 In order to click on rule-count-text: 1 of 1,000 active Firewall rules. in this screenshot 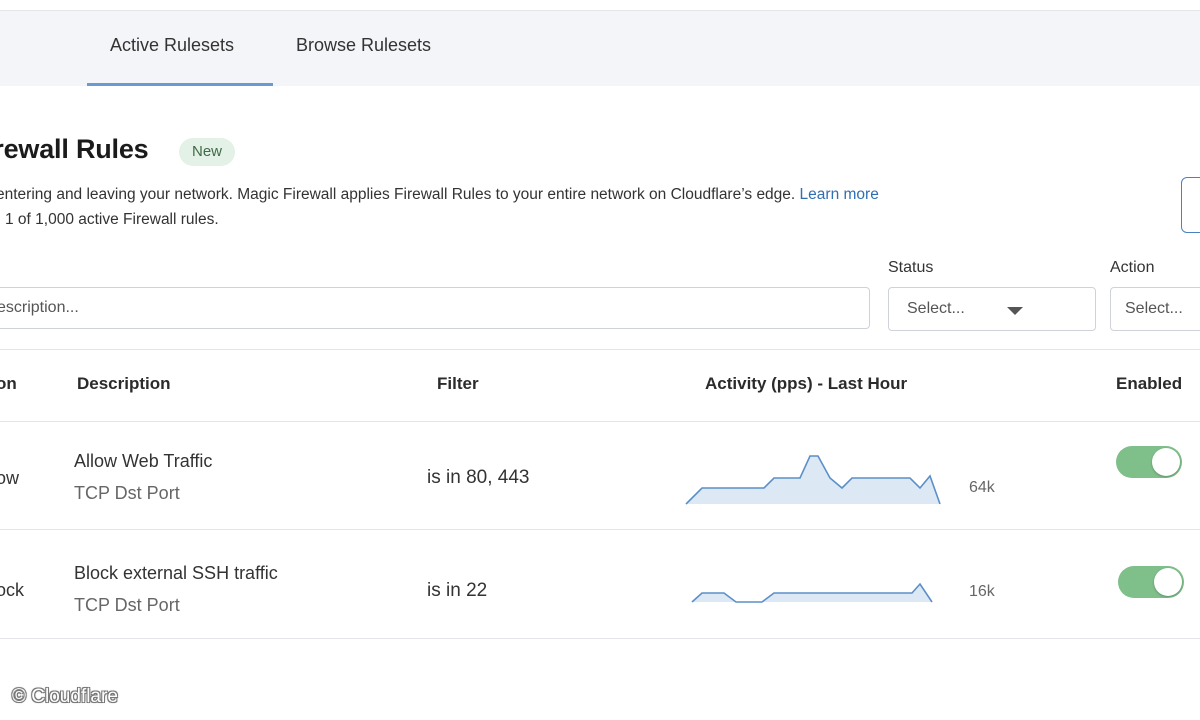, I will do `click(112, 219)`.